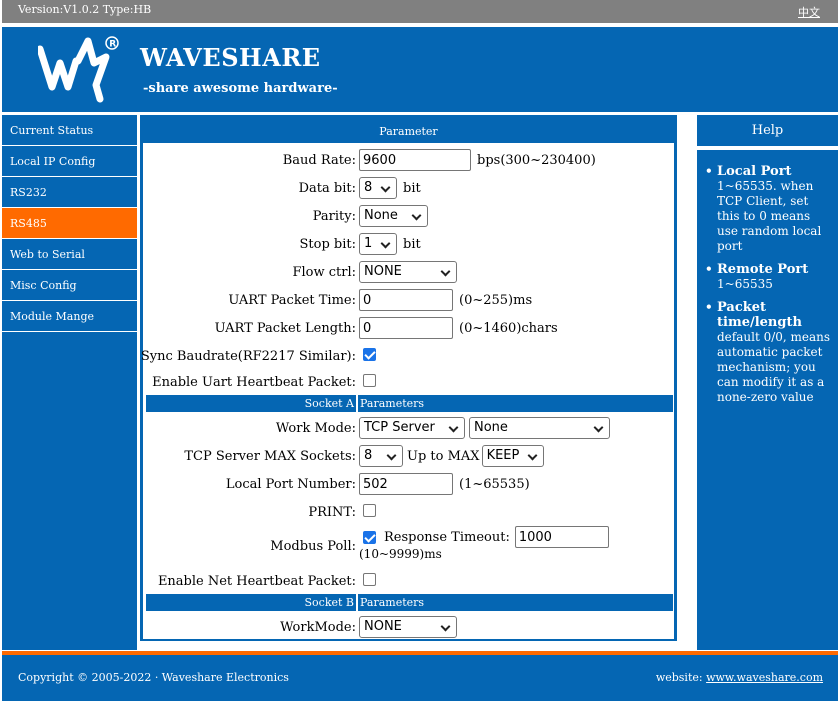  I want to click on parity-select: None, so click(393, 216).